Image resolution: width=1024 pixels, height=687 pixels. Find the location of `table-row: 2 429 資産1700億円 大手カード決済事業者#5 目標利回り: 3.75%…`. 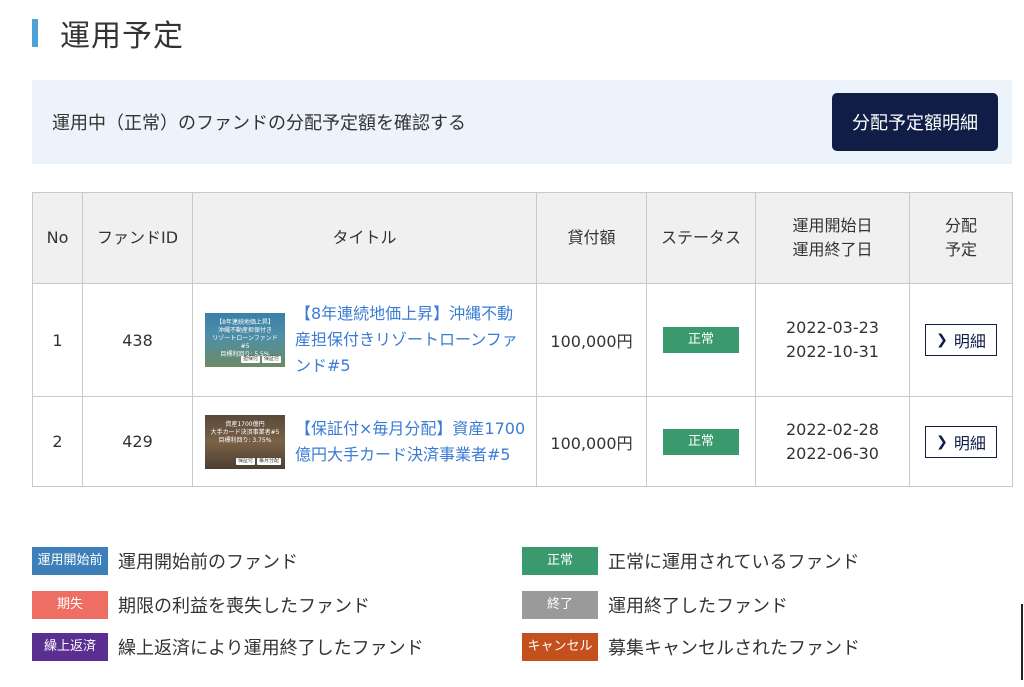

table-row: 2 429 資産1700億円 大手カード決済事業者#5 目標利回り: 3.75%… is located at coordinates (522, 441).